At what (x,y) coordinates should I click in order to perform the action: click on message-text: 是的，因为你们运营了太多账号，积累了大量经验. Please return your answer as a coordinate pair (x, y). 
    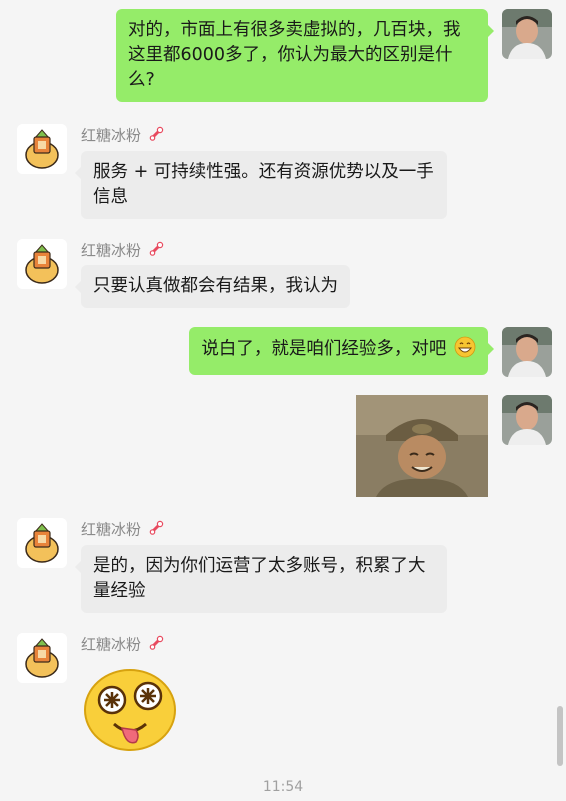
    Looking at the image, I should click on (259, 578).